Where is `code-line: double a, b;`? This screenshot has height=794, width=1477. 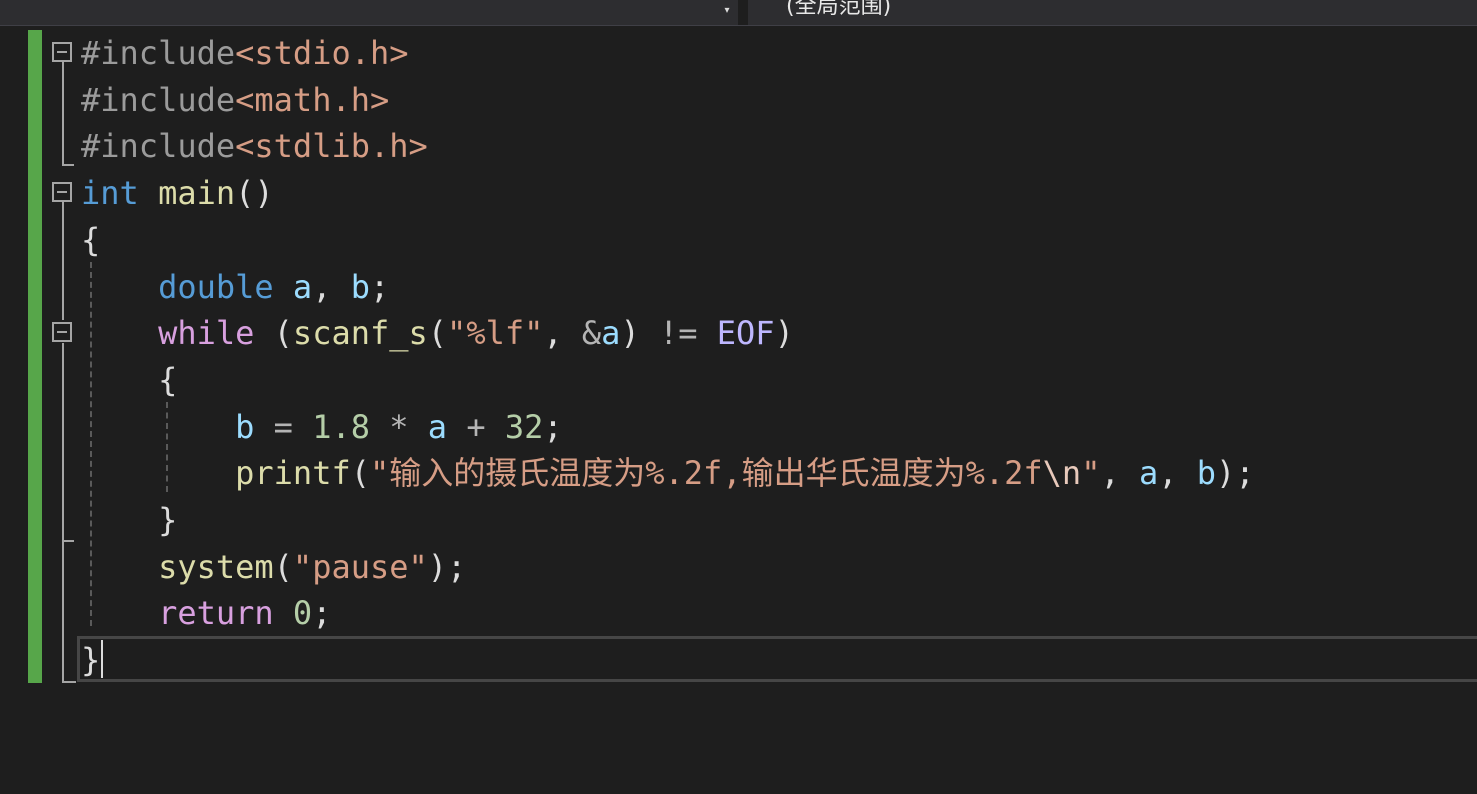 code-line: double a, b; is located at coordinates (235, 287).